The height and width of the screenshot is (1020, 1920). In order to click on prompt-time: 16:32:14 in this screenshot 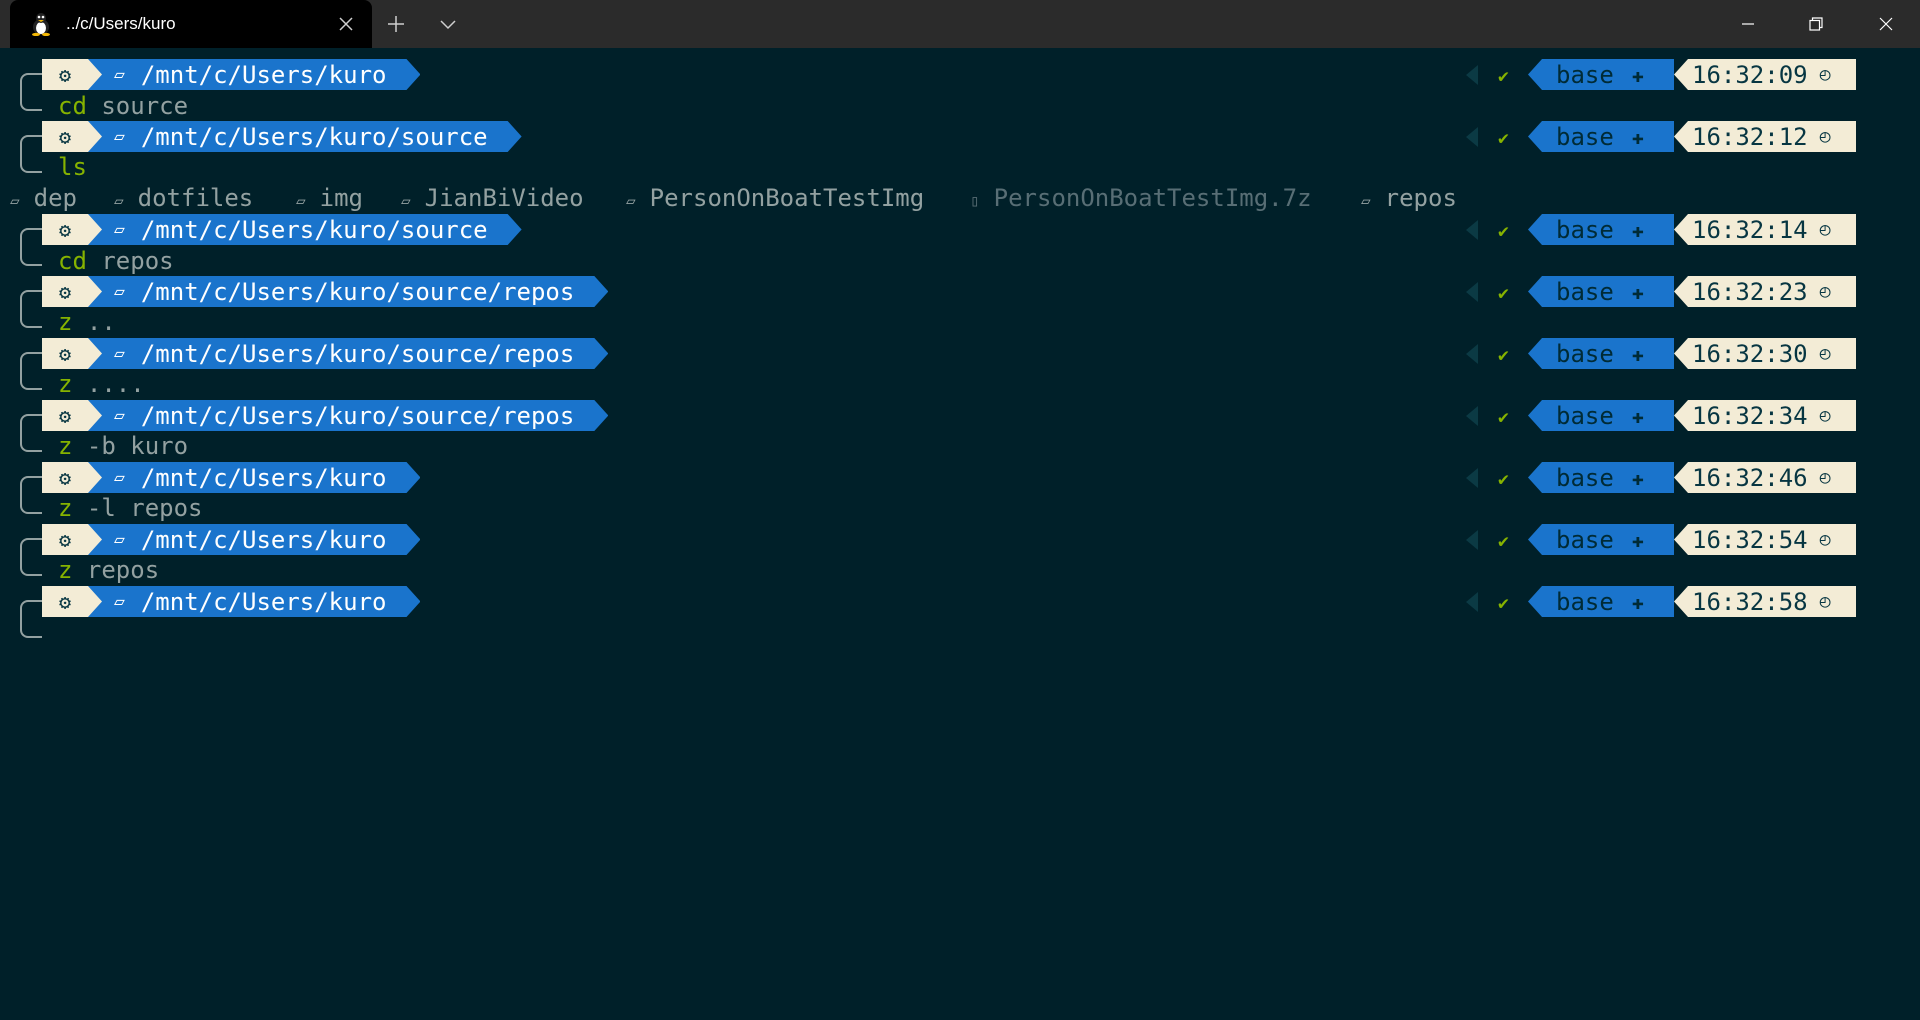, I will do `click(1750, 229)`.